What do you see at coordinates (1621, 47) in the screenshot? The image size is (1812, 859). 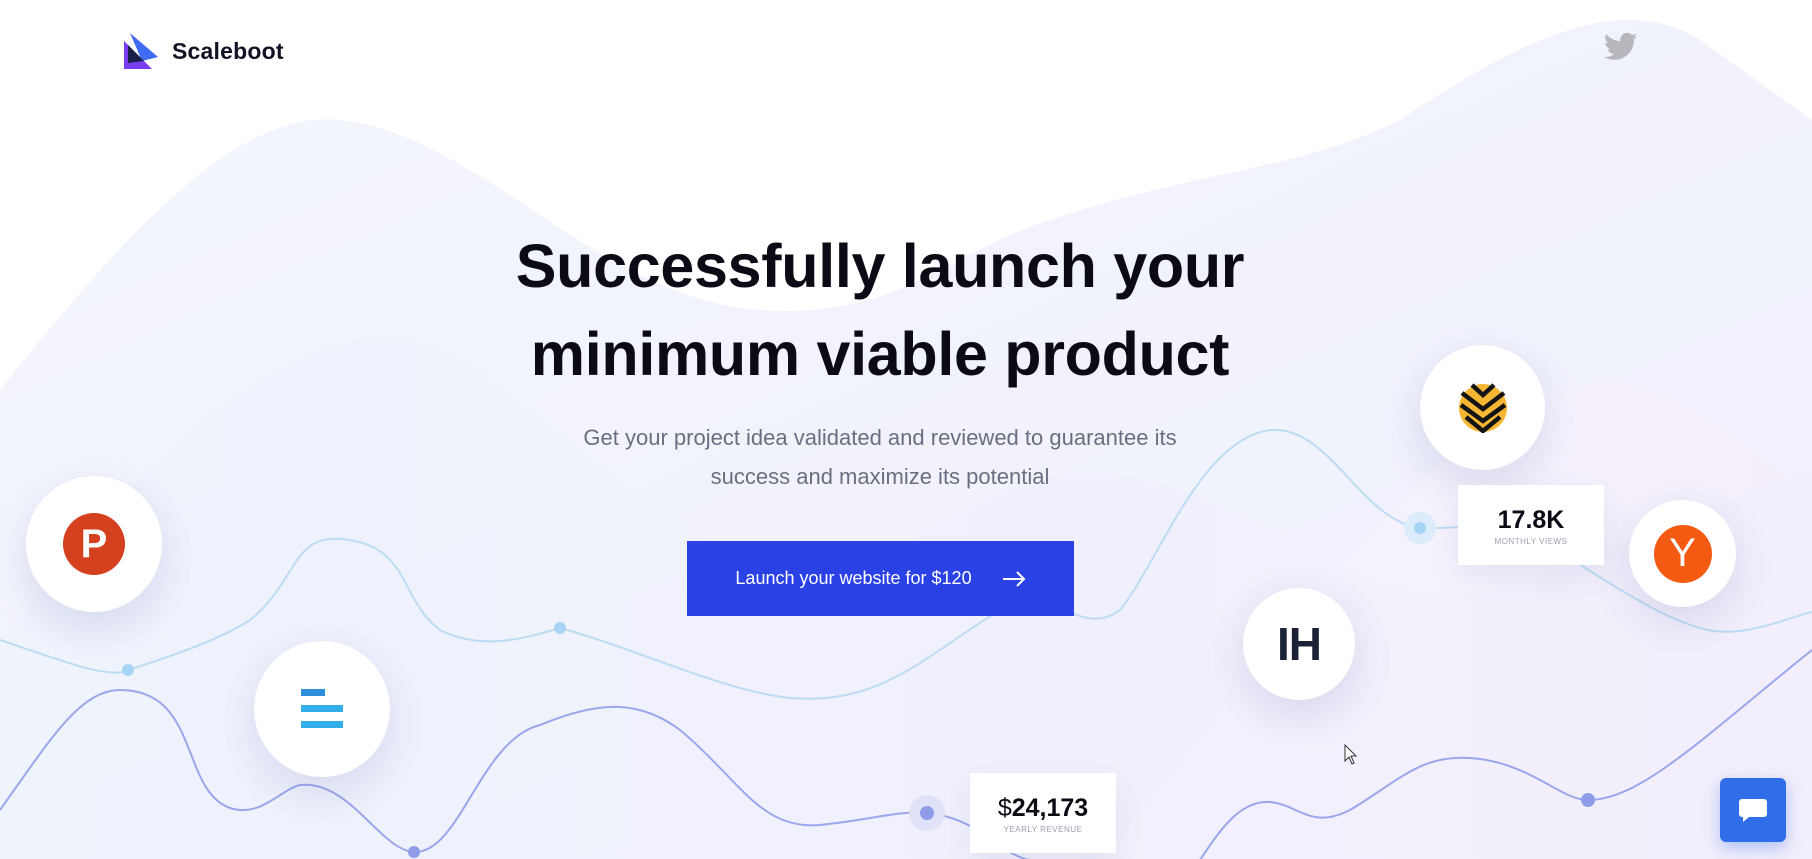 I see `twitter-icon` at bounding box center [1621, 47].